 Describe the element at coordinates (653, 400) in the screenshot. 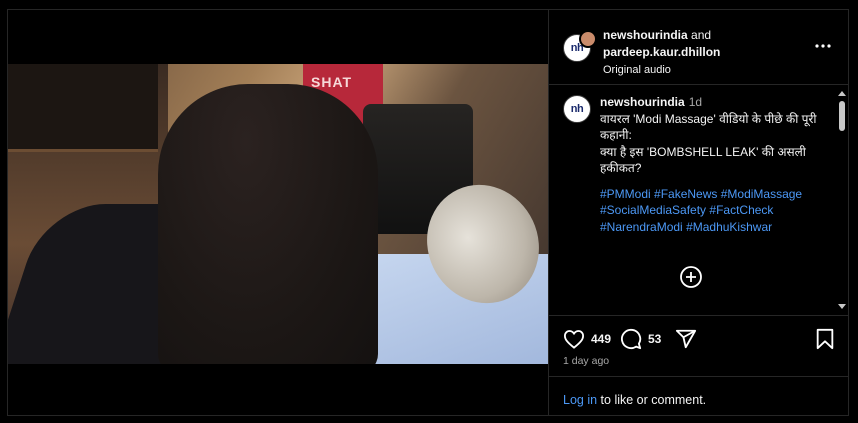

I see `login-text: to like or comment.` at that location.